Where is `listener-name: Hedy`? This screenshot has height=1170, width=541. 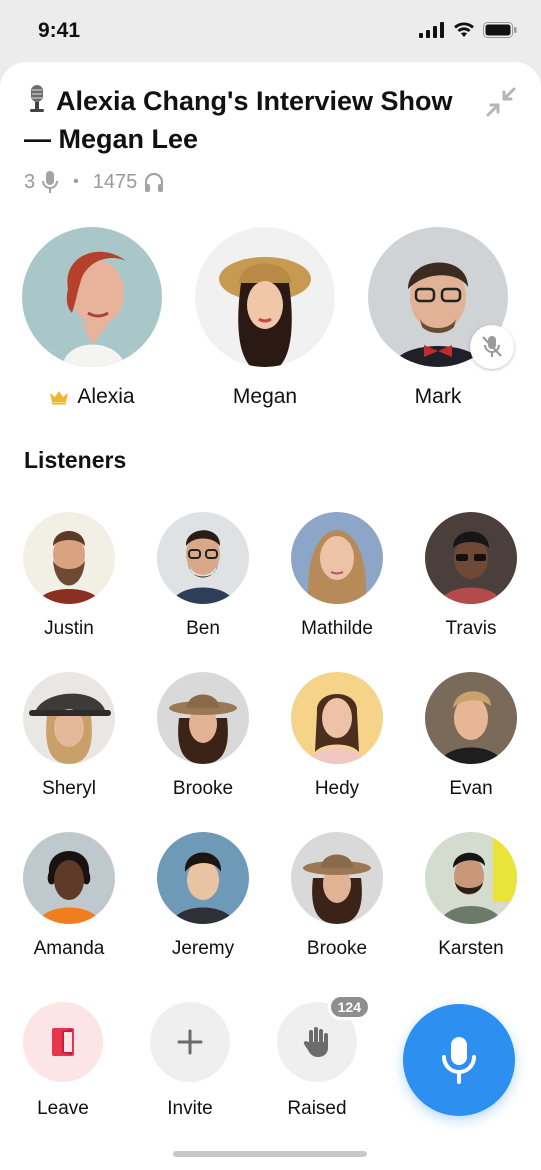 listener-name: Hedy is located at coordinates (337, 788).